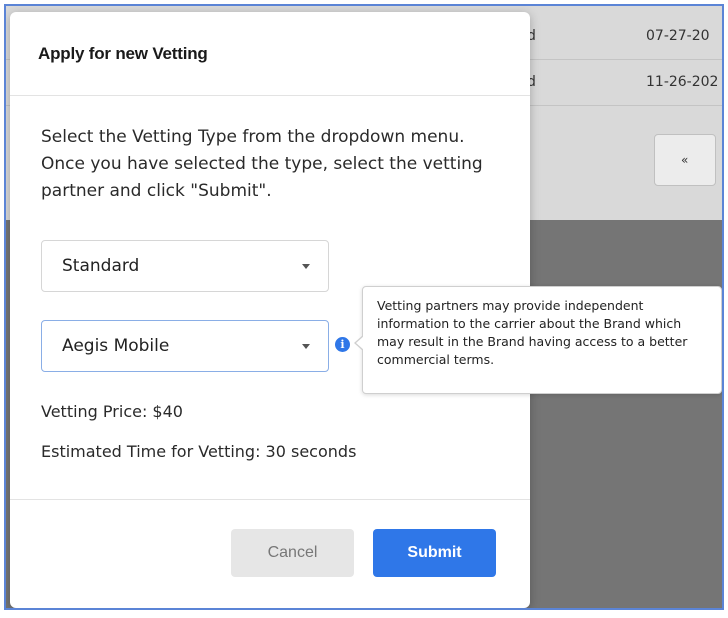 The height and width of the screenshot is (618, 728). I want to click on estimated-time: Estimated Time for Vetting: 30 seconds, so click(199, 451).